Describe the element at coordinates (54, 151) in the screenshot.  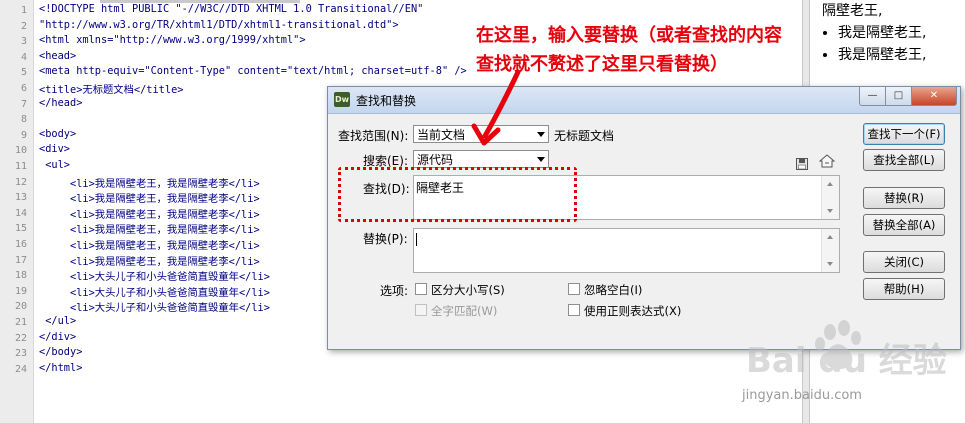
I see `code-line: <div>` at that location.